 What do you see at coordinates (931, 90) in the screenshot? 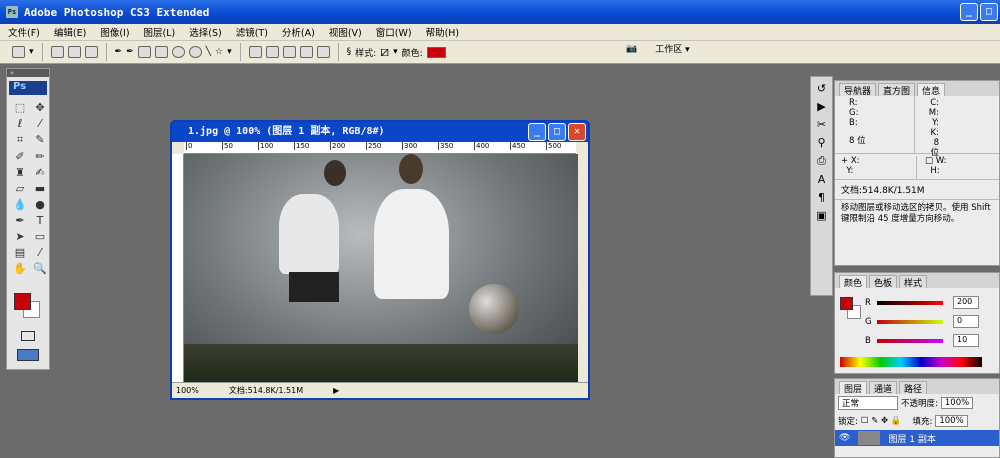
I see `tab-info: 信息` at bounding box center [931, 90].